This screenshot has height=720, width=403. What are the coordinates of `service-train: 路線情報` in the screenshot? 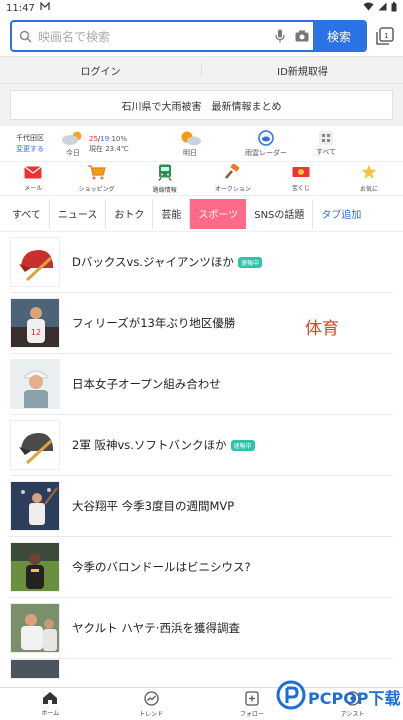 It's located at (165, 179).